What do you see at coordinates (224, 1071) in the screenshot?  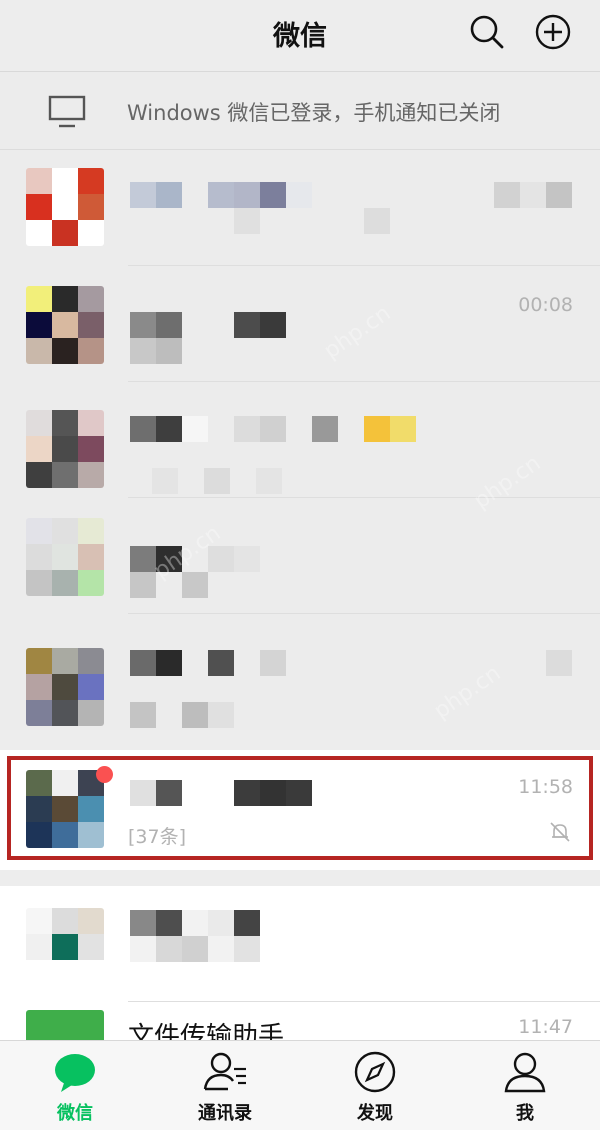 I see `contacts-icon` at bounding box center [224, 1071].